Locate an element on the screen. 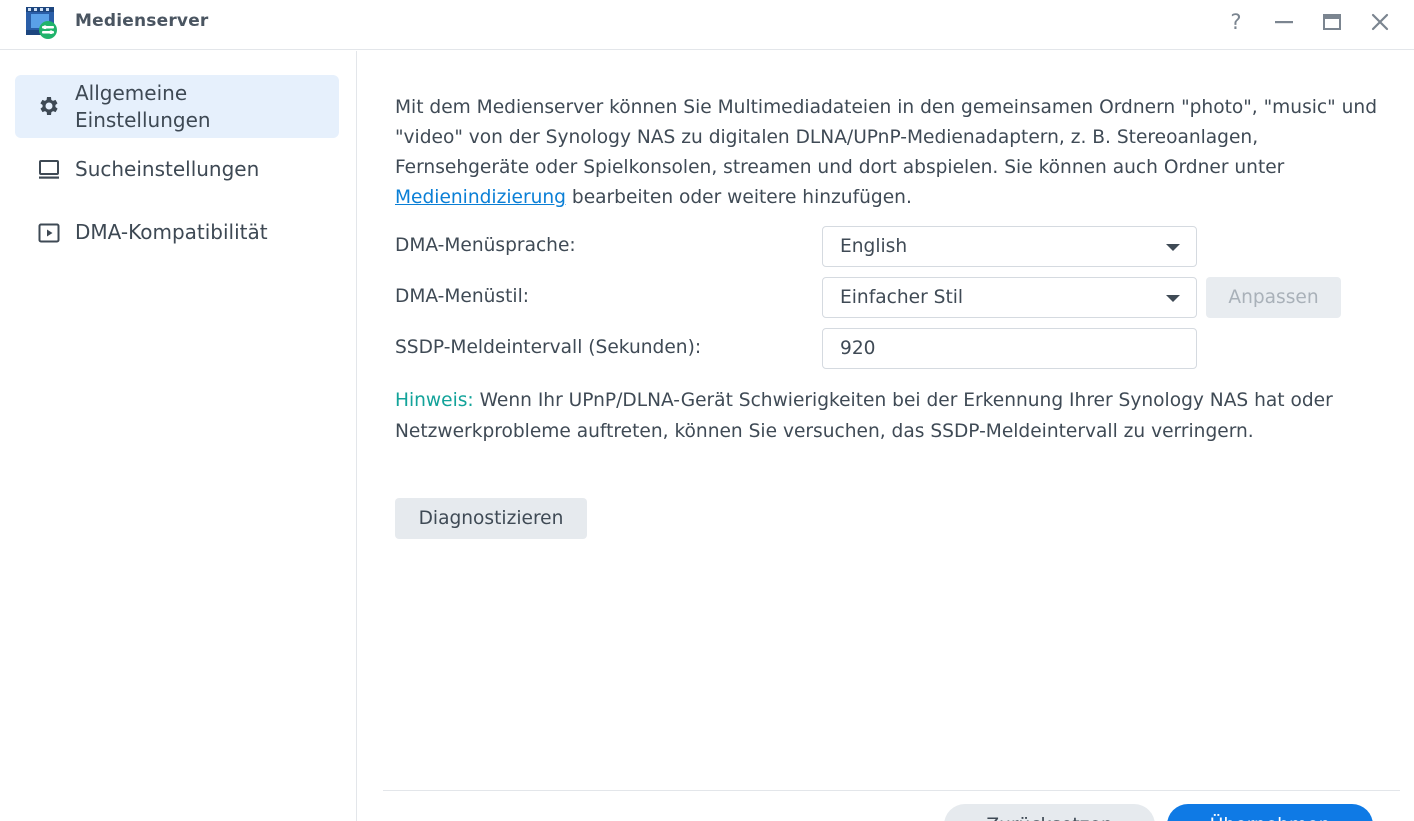  gear-icon is located at coordinates (49, 106).